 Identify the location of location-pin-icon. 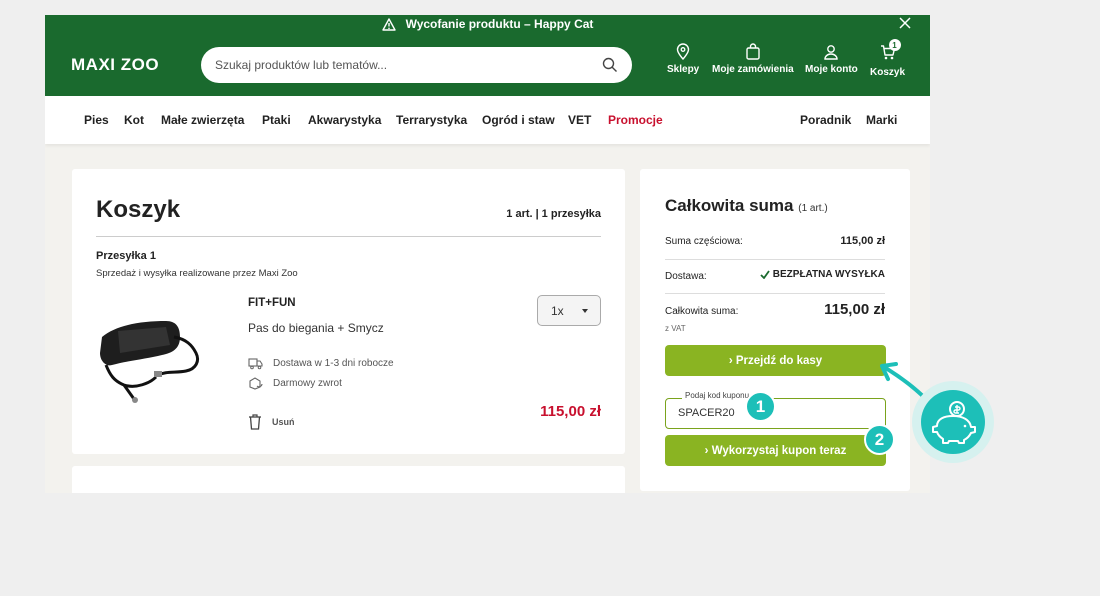
(683, 52).